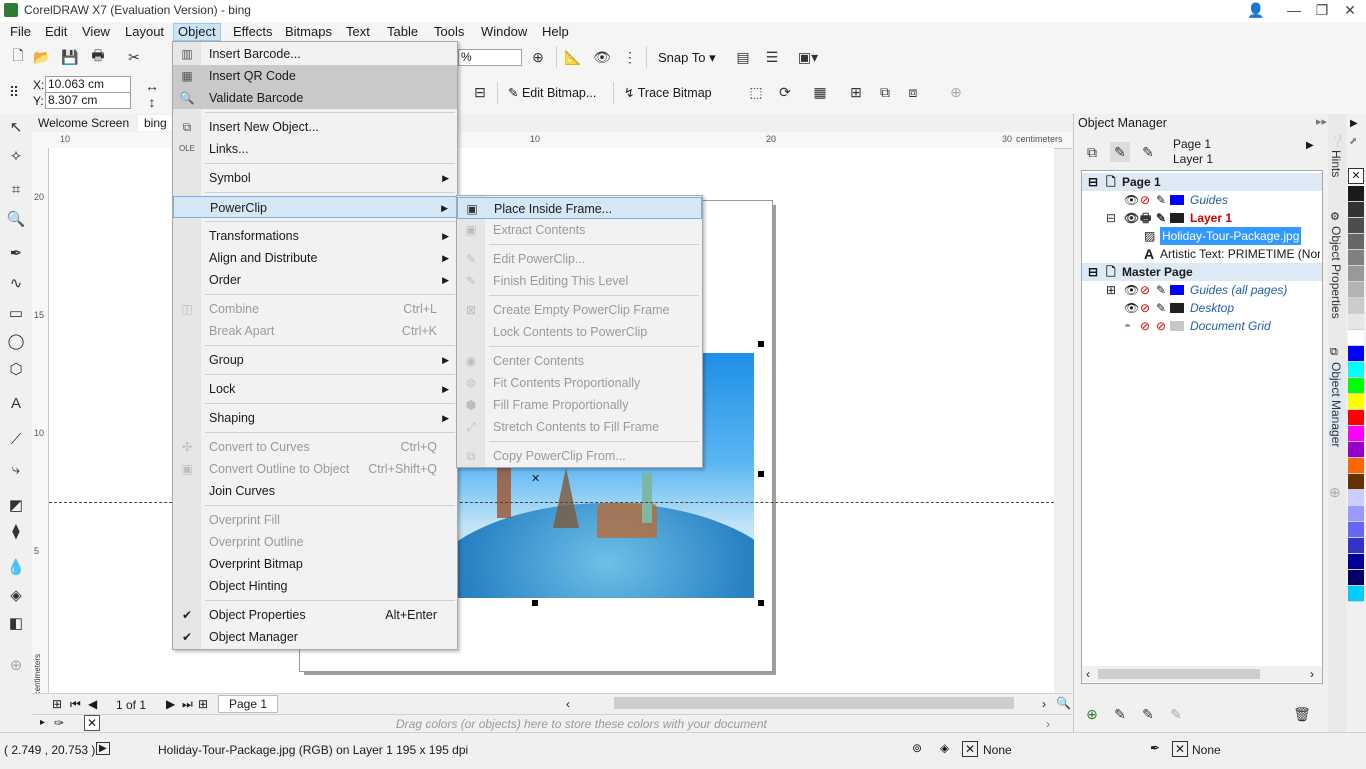 This screenshot has width=1366, height=769. Describe the element at coordinates (103, 748) in the screenshot. I see `status-arrow-icon: ▶` at that location.